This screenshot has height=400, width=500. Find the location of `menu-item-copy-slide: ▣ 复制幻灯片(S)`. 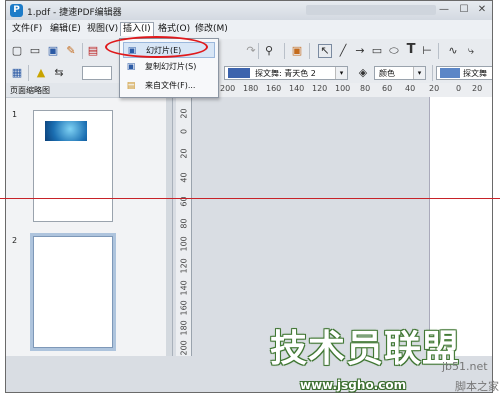

menu-item-copy-slide: ▣ 复制幻灯片(S) is located at coordinates (169, 67).